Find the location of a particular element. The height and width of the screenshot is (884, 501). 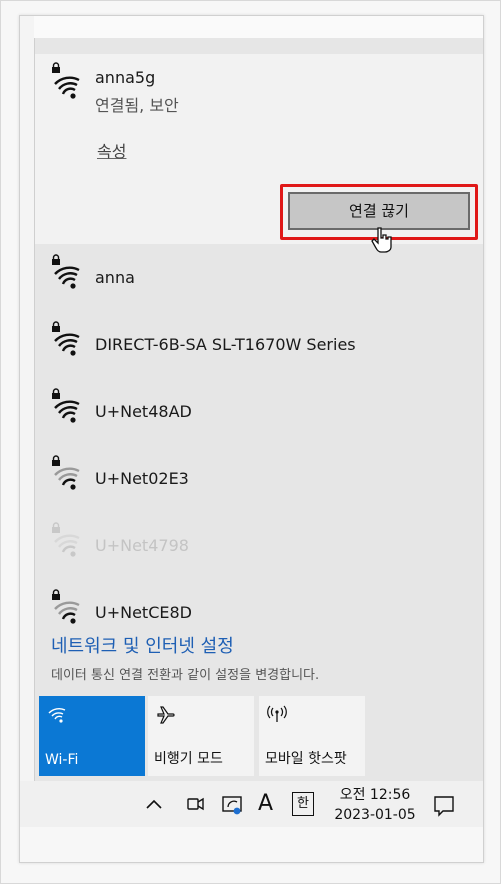

wifi-tile: Wi-Fi is located at coordinates (92, 736).